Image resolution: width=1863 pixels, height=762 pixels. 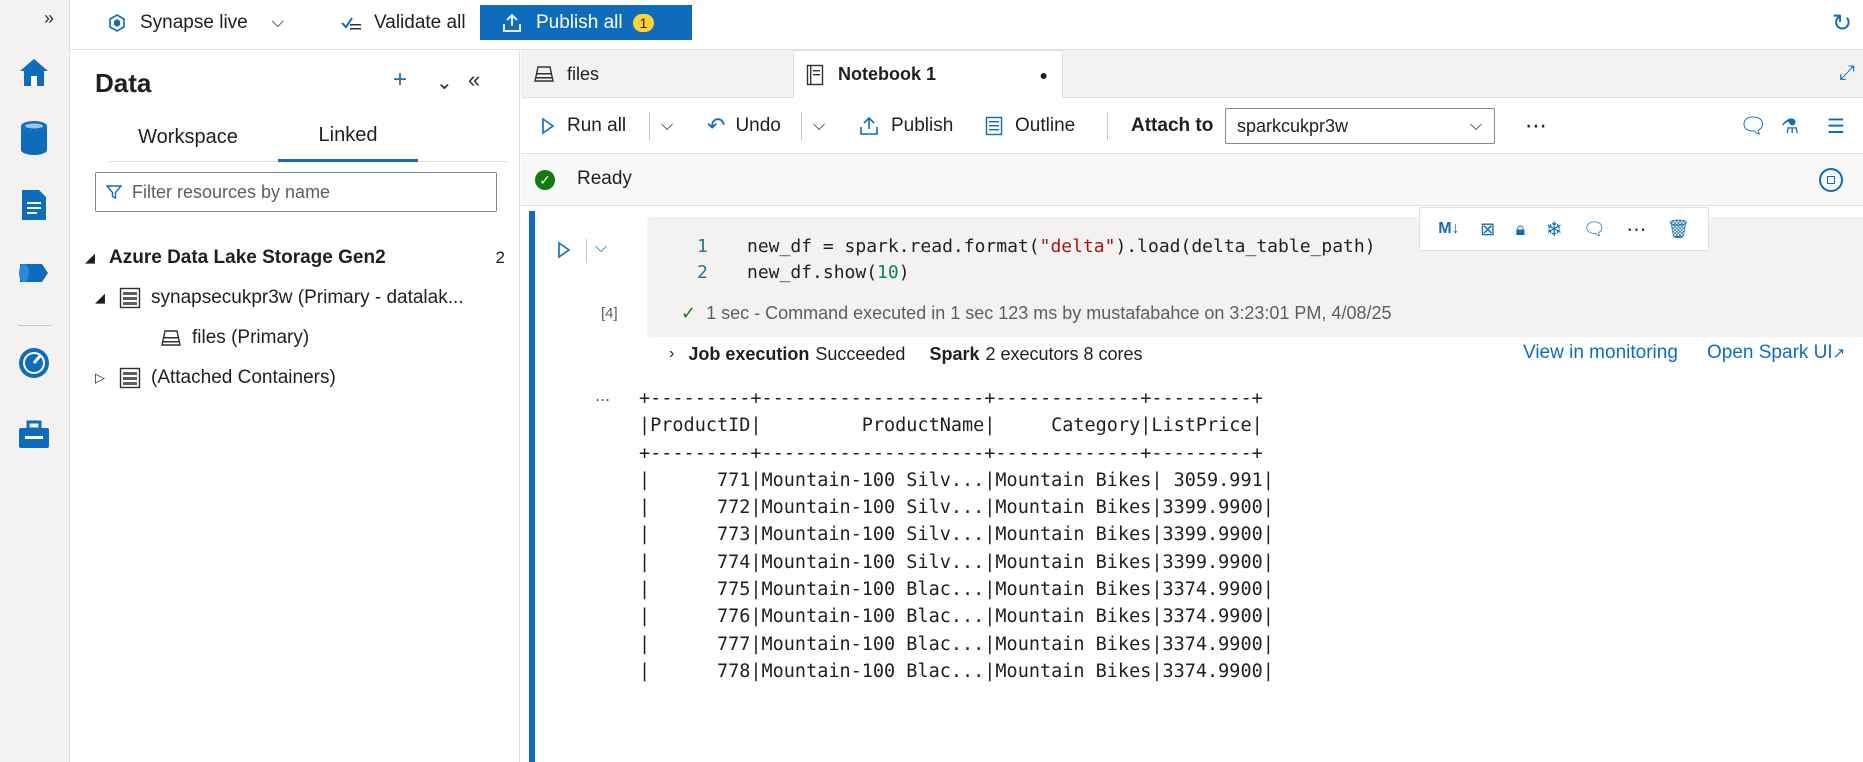 What do you see at coordinates (887, 74) in the screenshot?
I see `doc-tab-notebook-label: Notebook 1` at bounding box center [887, 74].